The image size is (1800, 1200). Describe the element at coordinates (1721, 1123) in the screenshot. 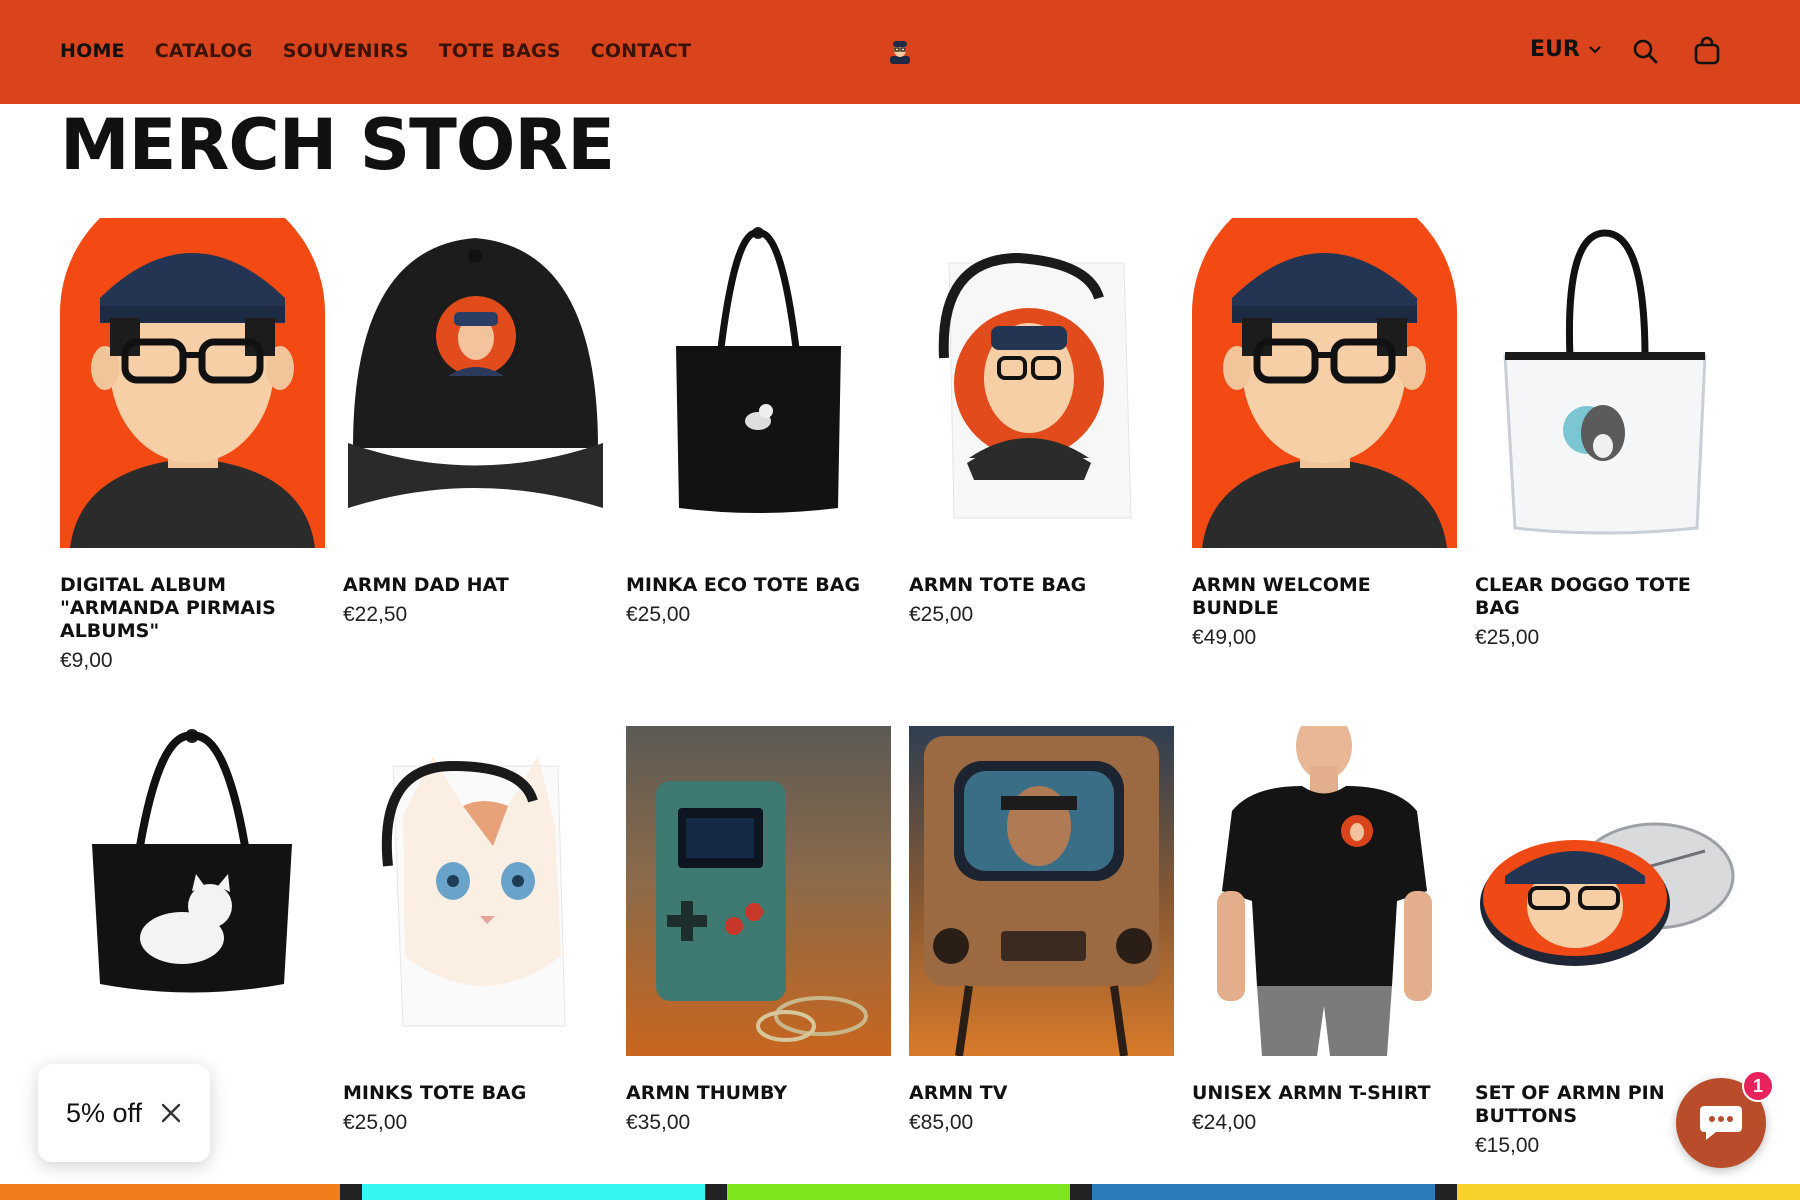

I see `chat-bubble-icon` at that location.